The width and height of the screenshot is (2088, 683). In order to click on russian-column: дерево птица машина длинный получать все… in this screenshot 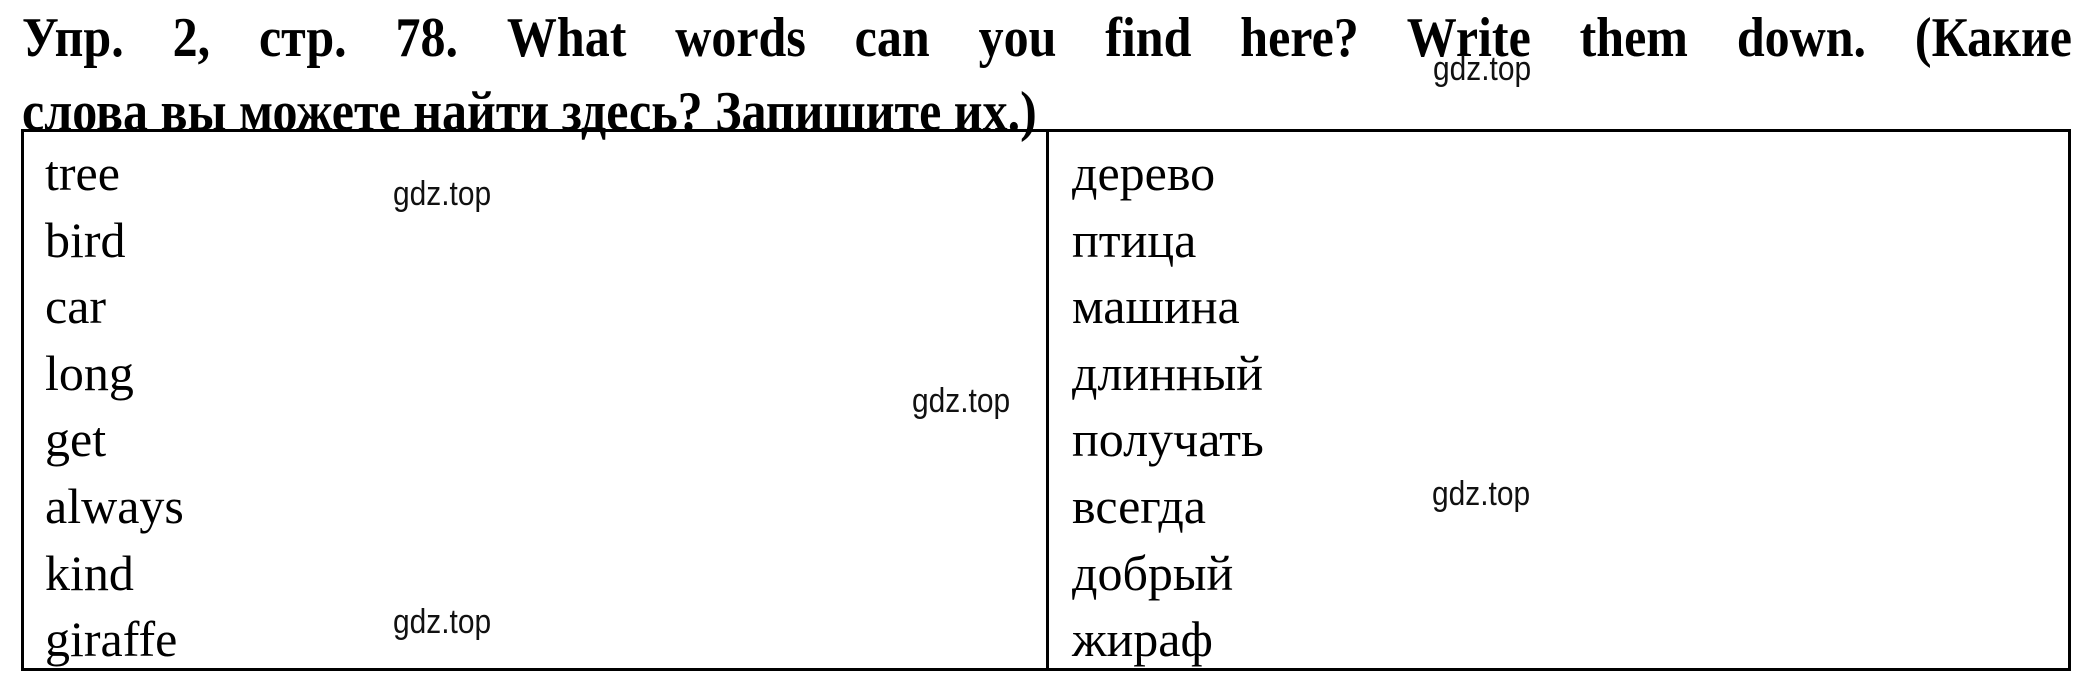, I will do `click(1168, 406)`.